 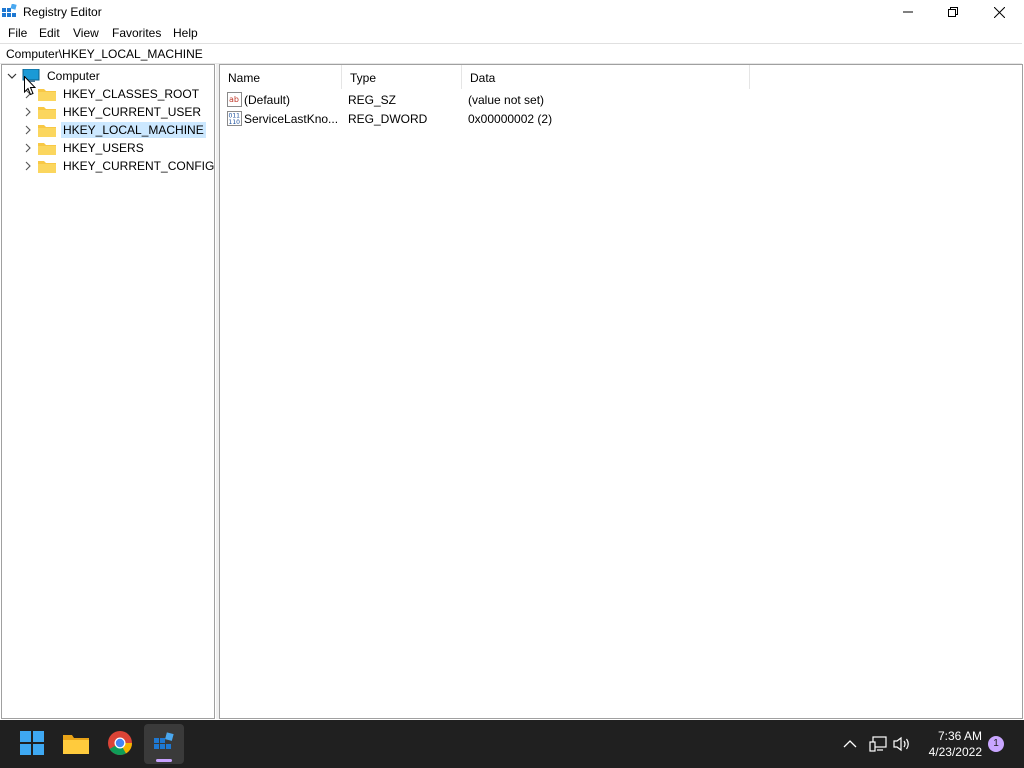 I want to click on value-data: (value not set), so click(x=506, y=100).